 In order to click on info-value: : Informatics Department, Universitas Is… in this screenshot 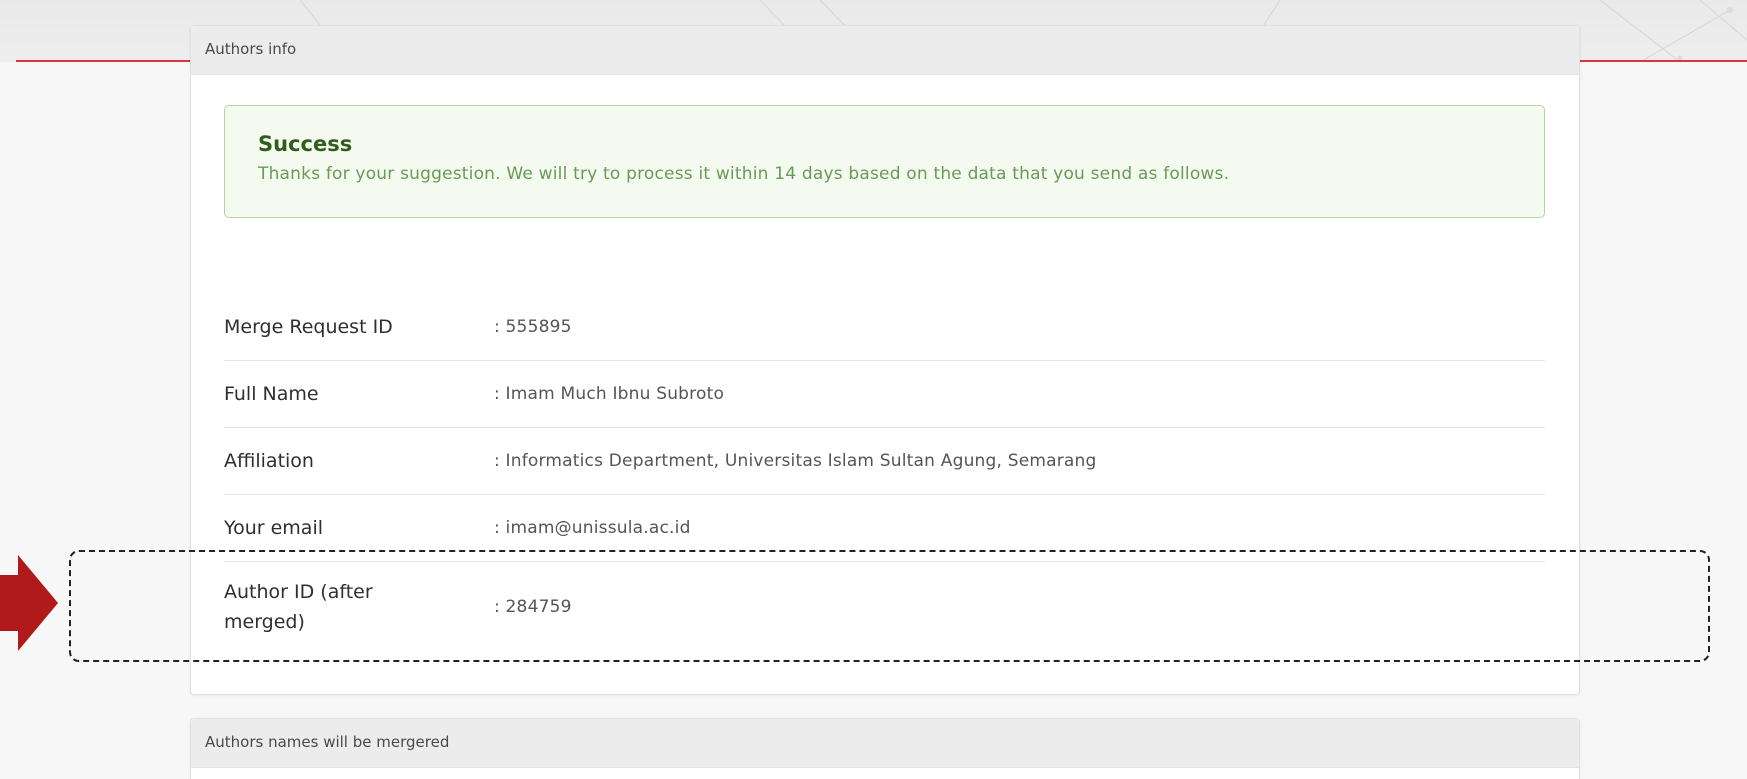, I will do `click(795, 461)`.